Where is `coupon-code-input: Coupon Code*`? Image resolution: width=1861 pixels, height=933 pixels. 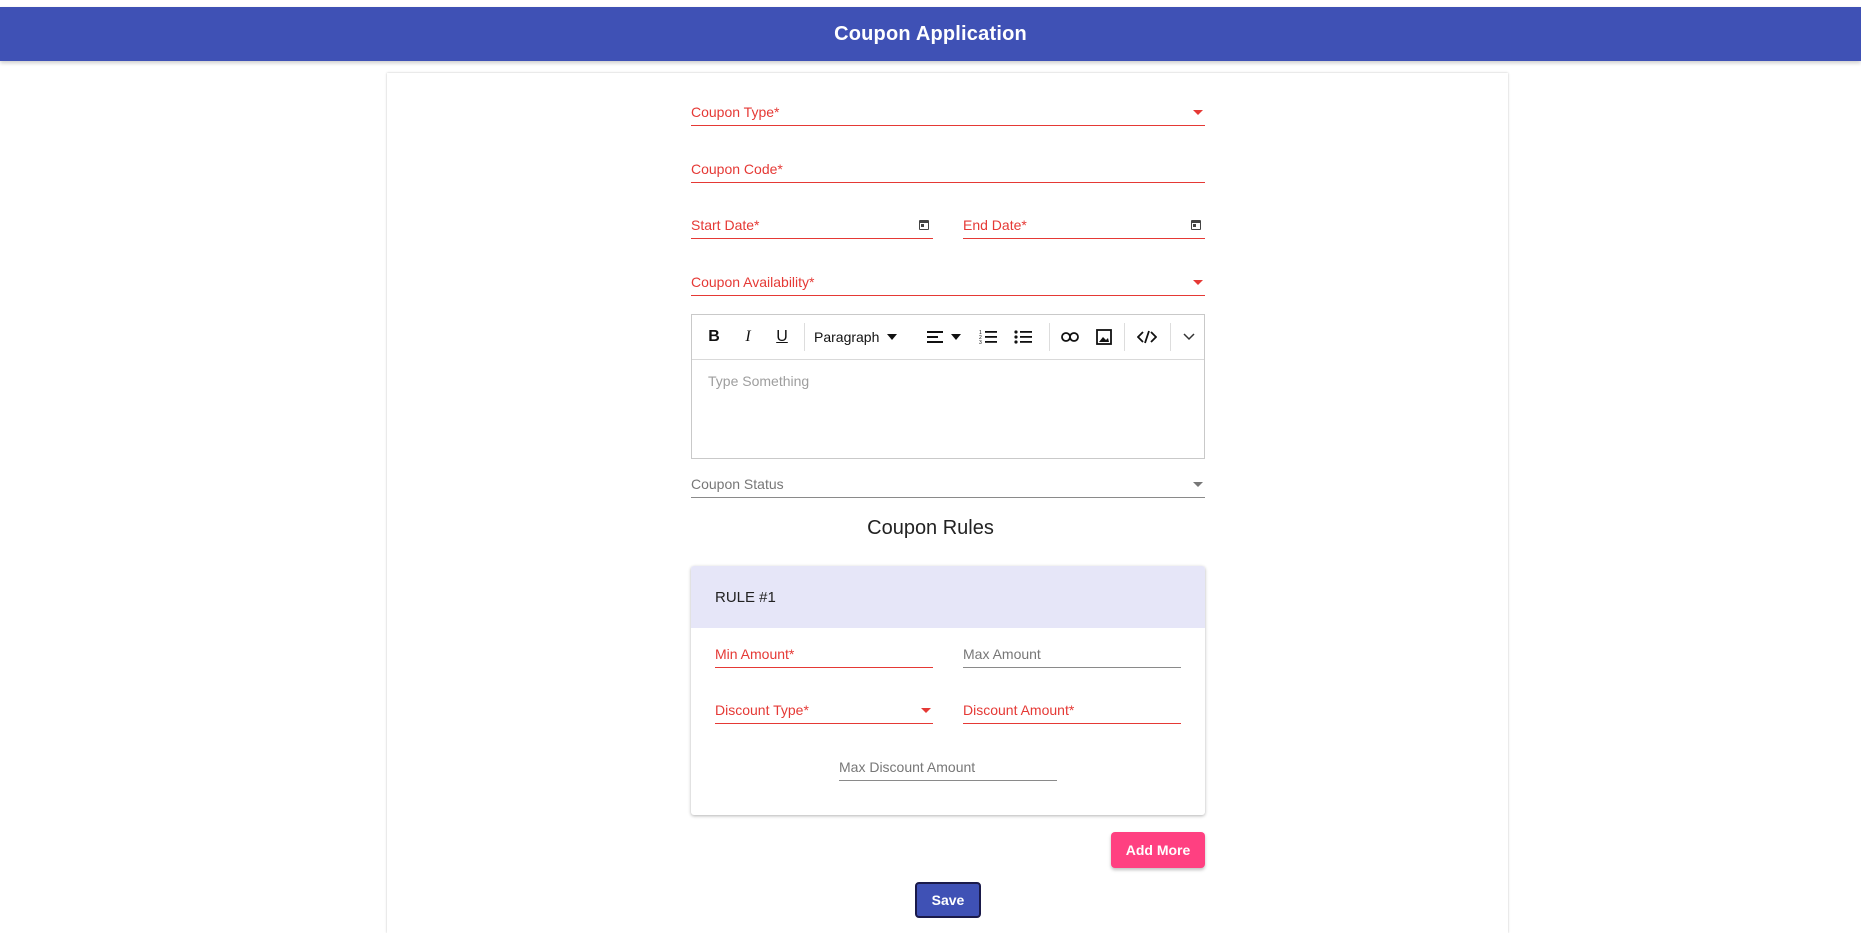 coupon-code-input: Coupon Code* is located at coordinates (948, 172).